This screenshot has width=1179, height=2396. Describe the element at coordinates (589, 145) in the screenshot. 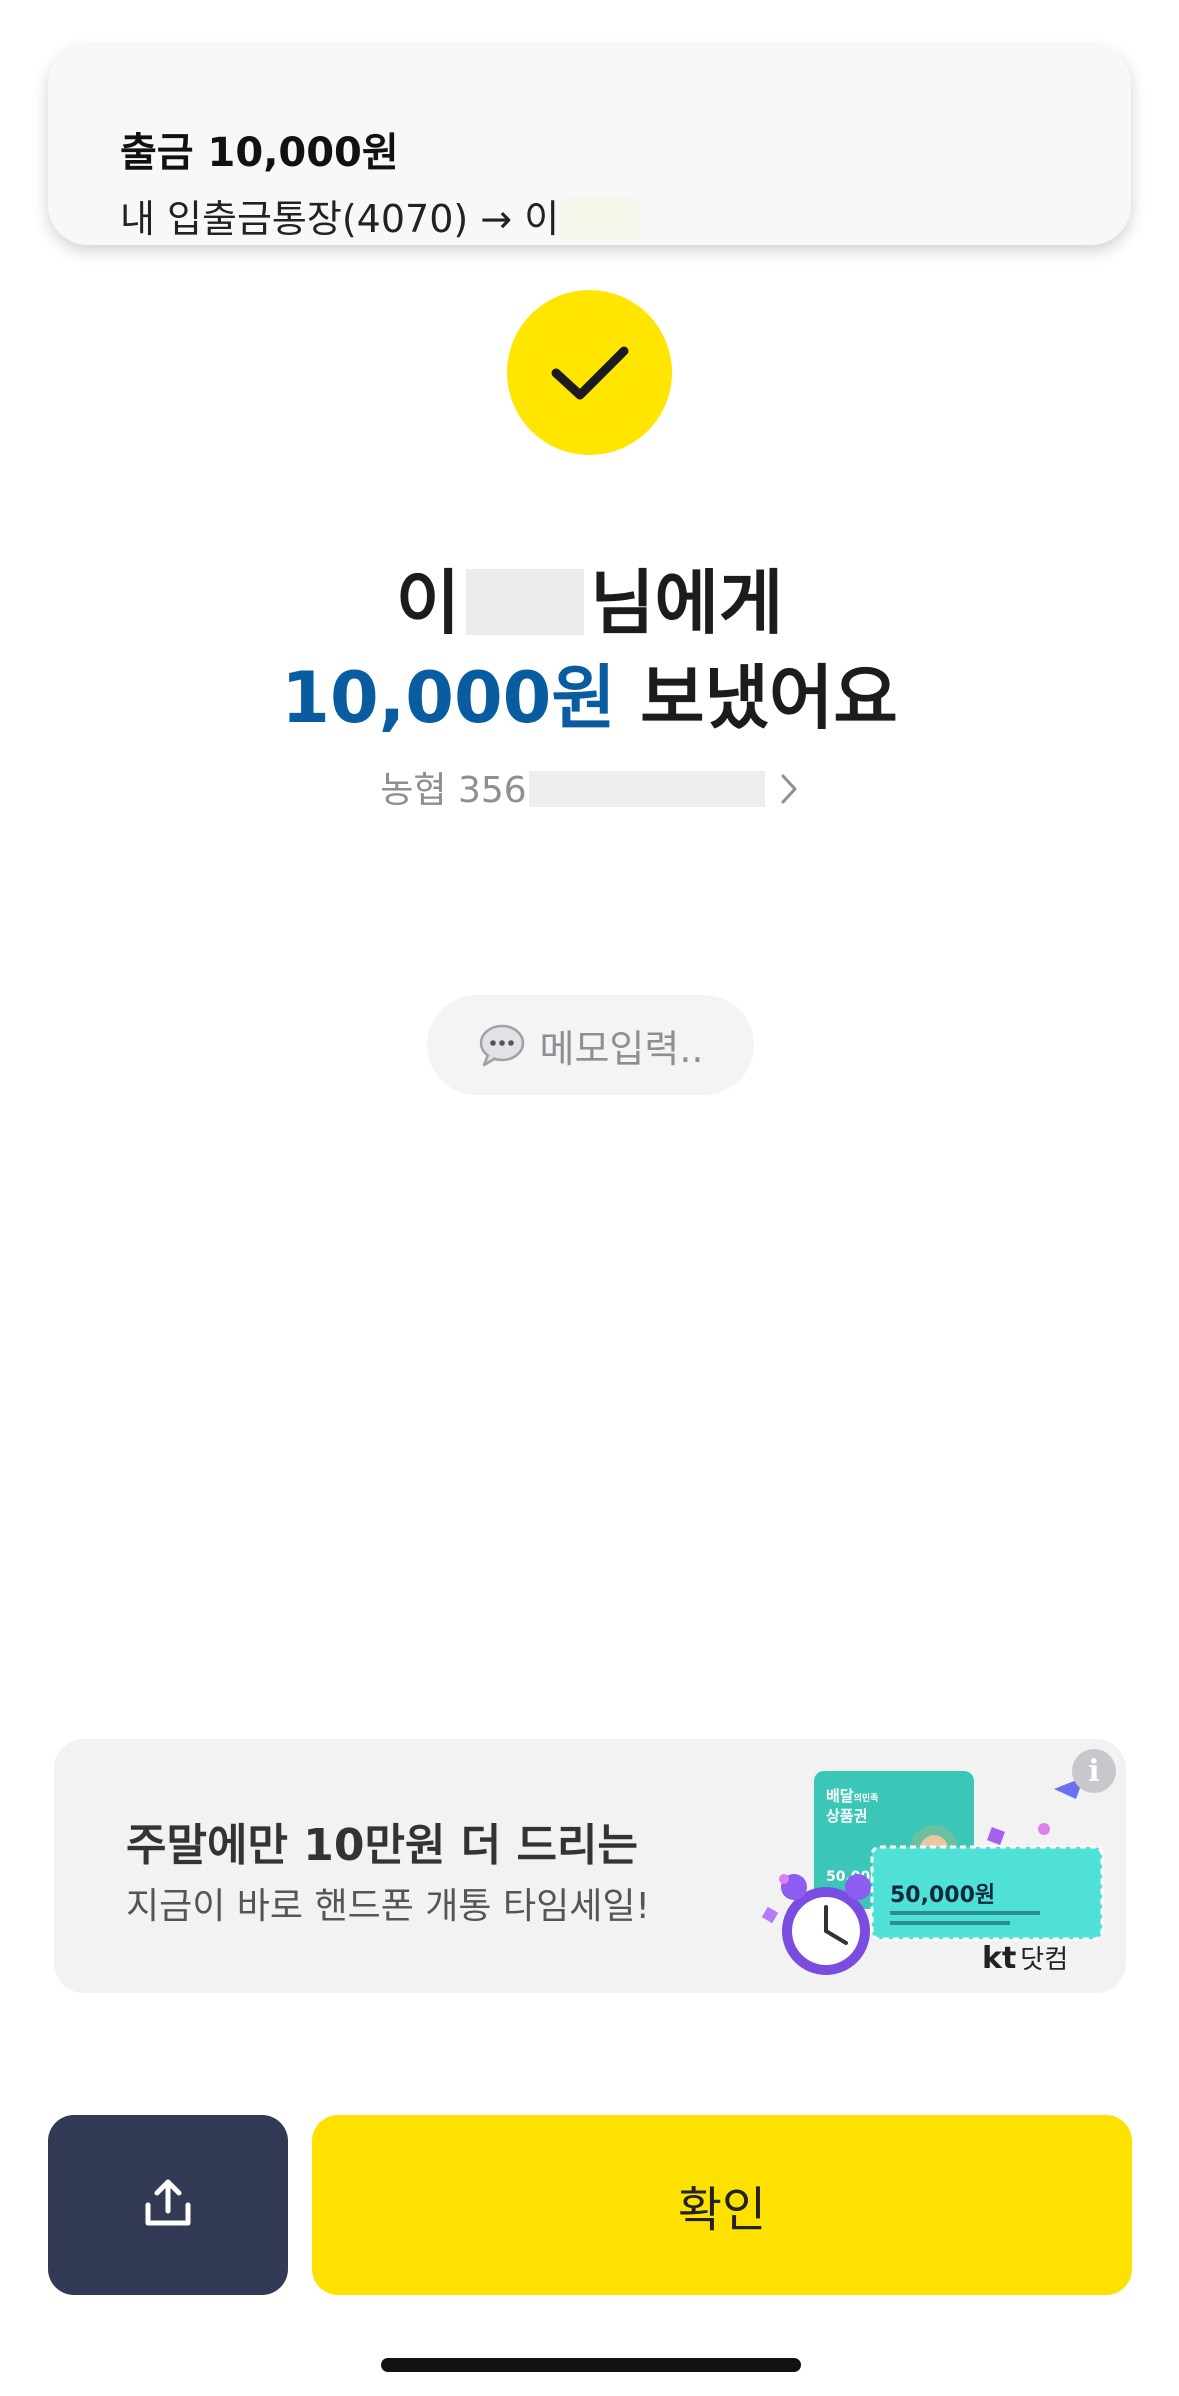

I see `withdrawal-notification: 출금 10,000원 내 입출금통장(4070) → 이` at that location.